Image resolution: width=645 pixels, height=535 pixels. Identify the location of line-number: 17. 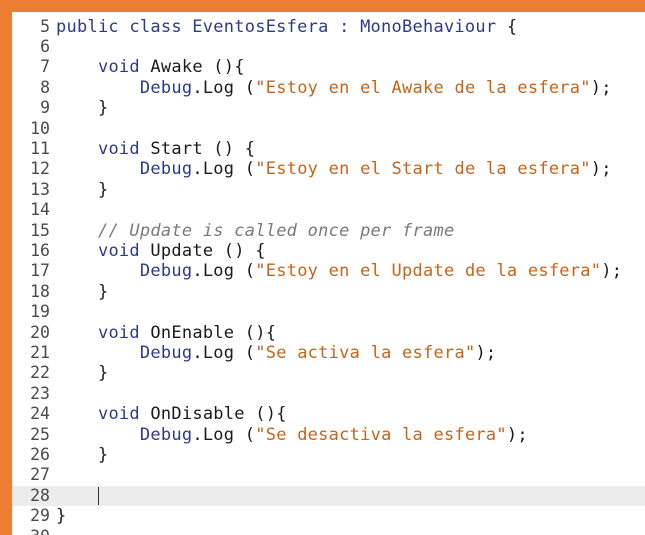
(40, 271).